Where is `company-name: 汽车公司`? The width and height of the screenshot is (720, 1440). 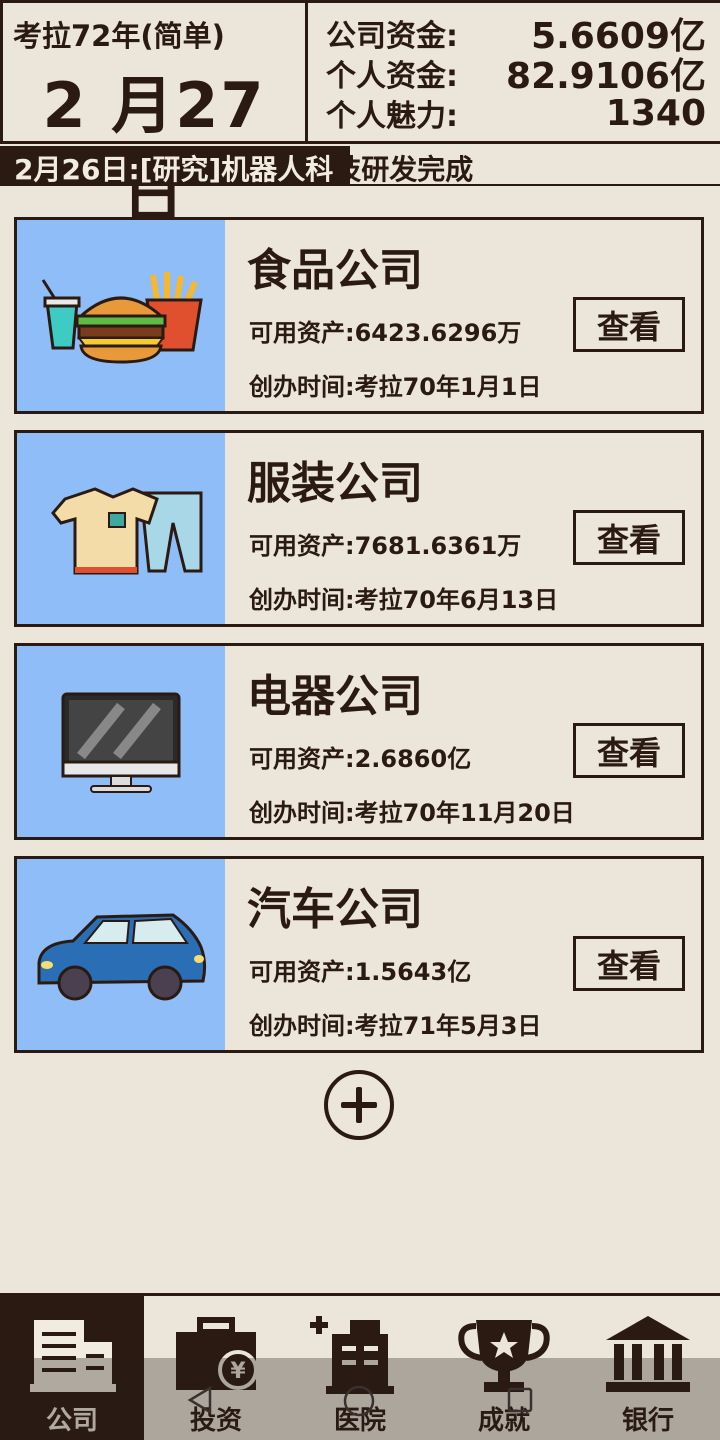
company-name: 汽车公司 is located at coordinates (335, 909).